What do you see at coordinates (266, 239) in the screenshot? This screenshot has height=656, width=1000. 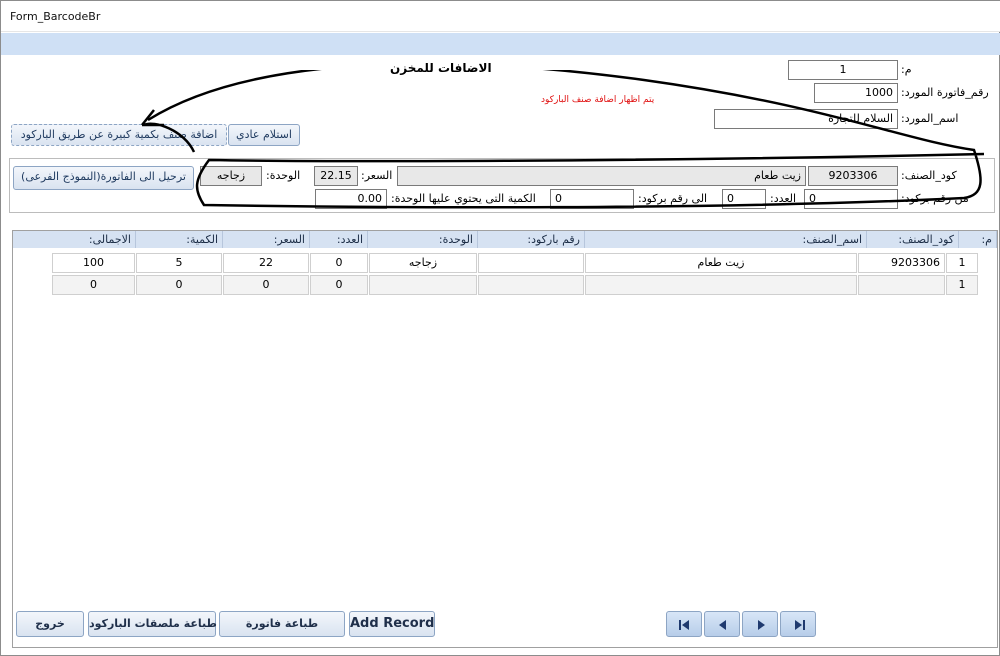 I see `col-header-price: السعر:` at bounding box center [266, 239].